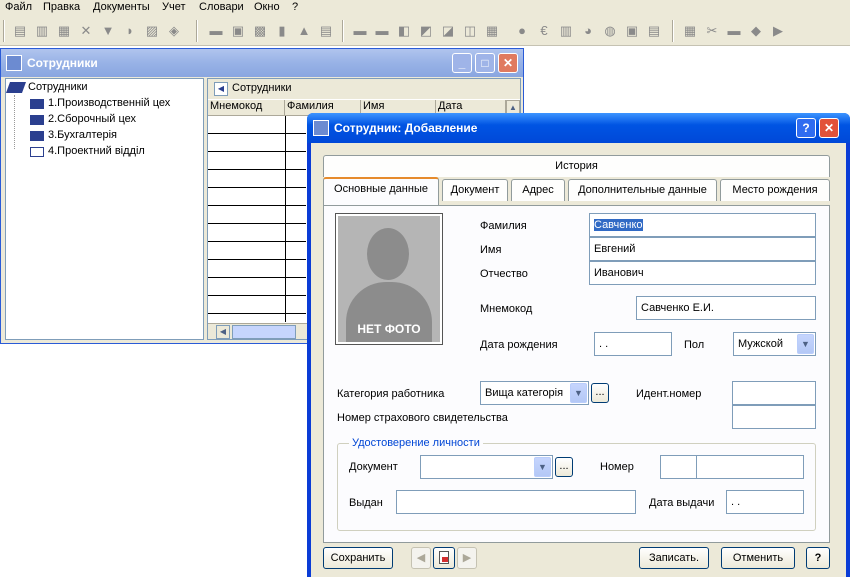  I want to click on calculator-icon: ▦, so click(690, 31).